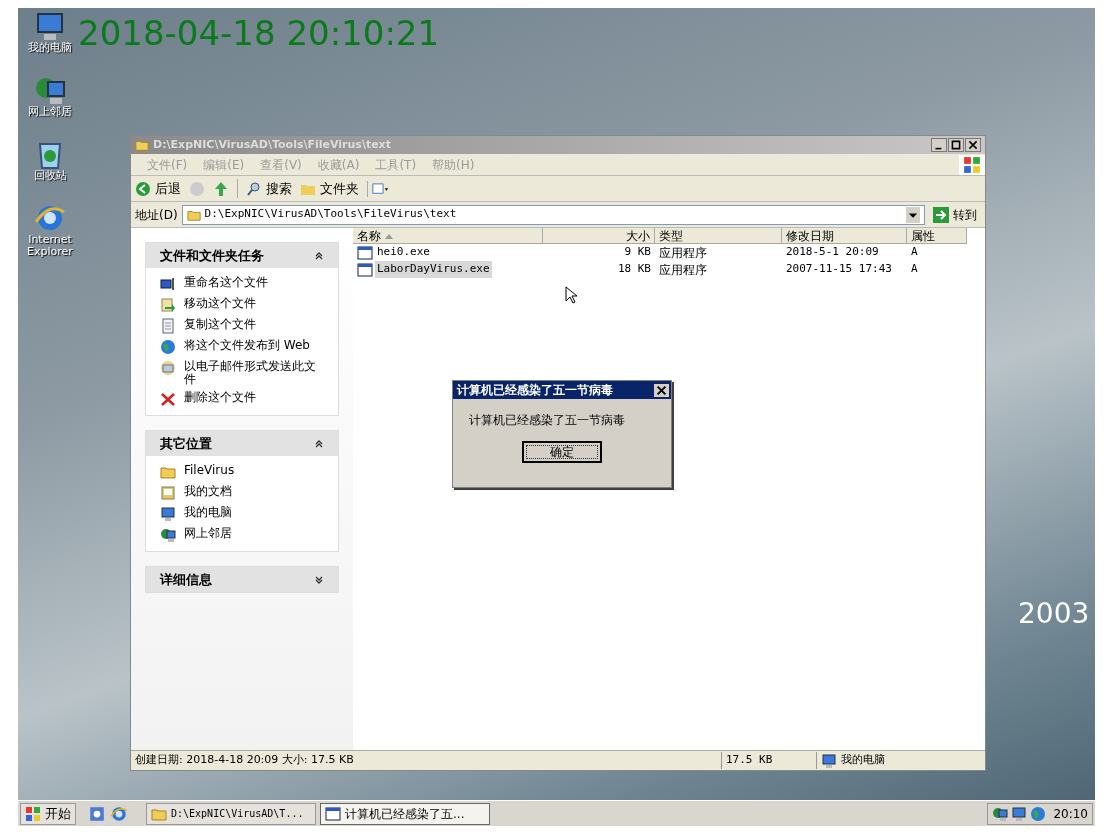 This screenshot has width=1113, height=834. Describe the element at coordinates (168, 326) in the screenshot. I see `document-icon` at that location.